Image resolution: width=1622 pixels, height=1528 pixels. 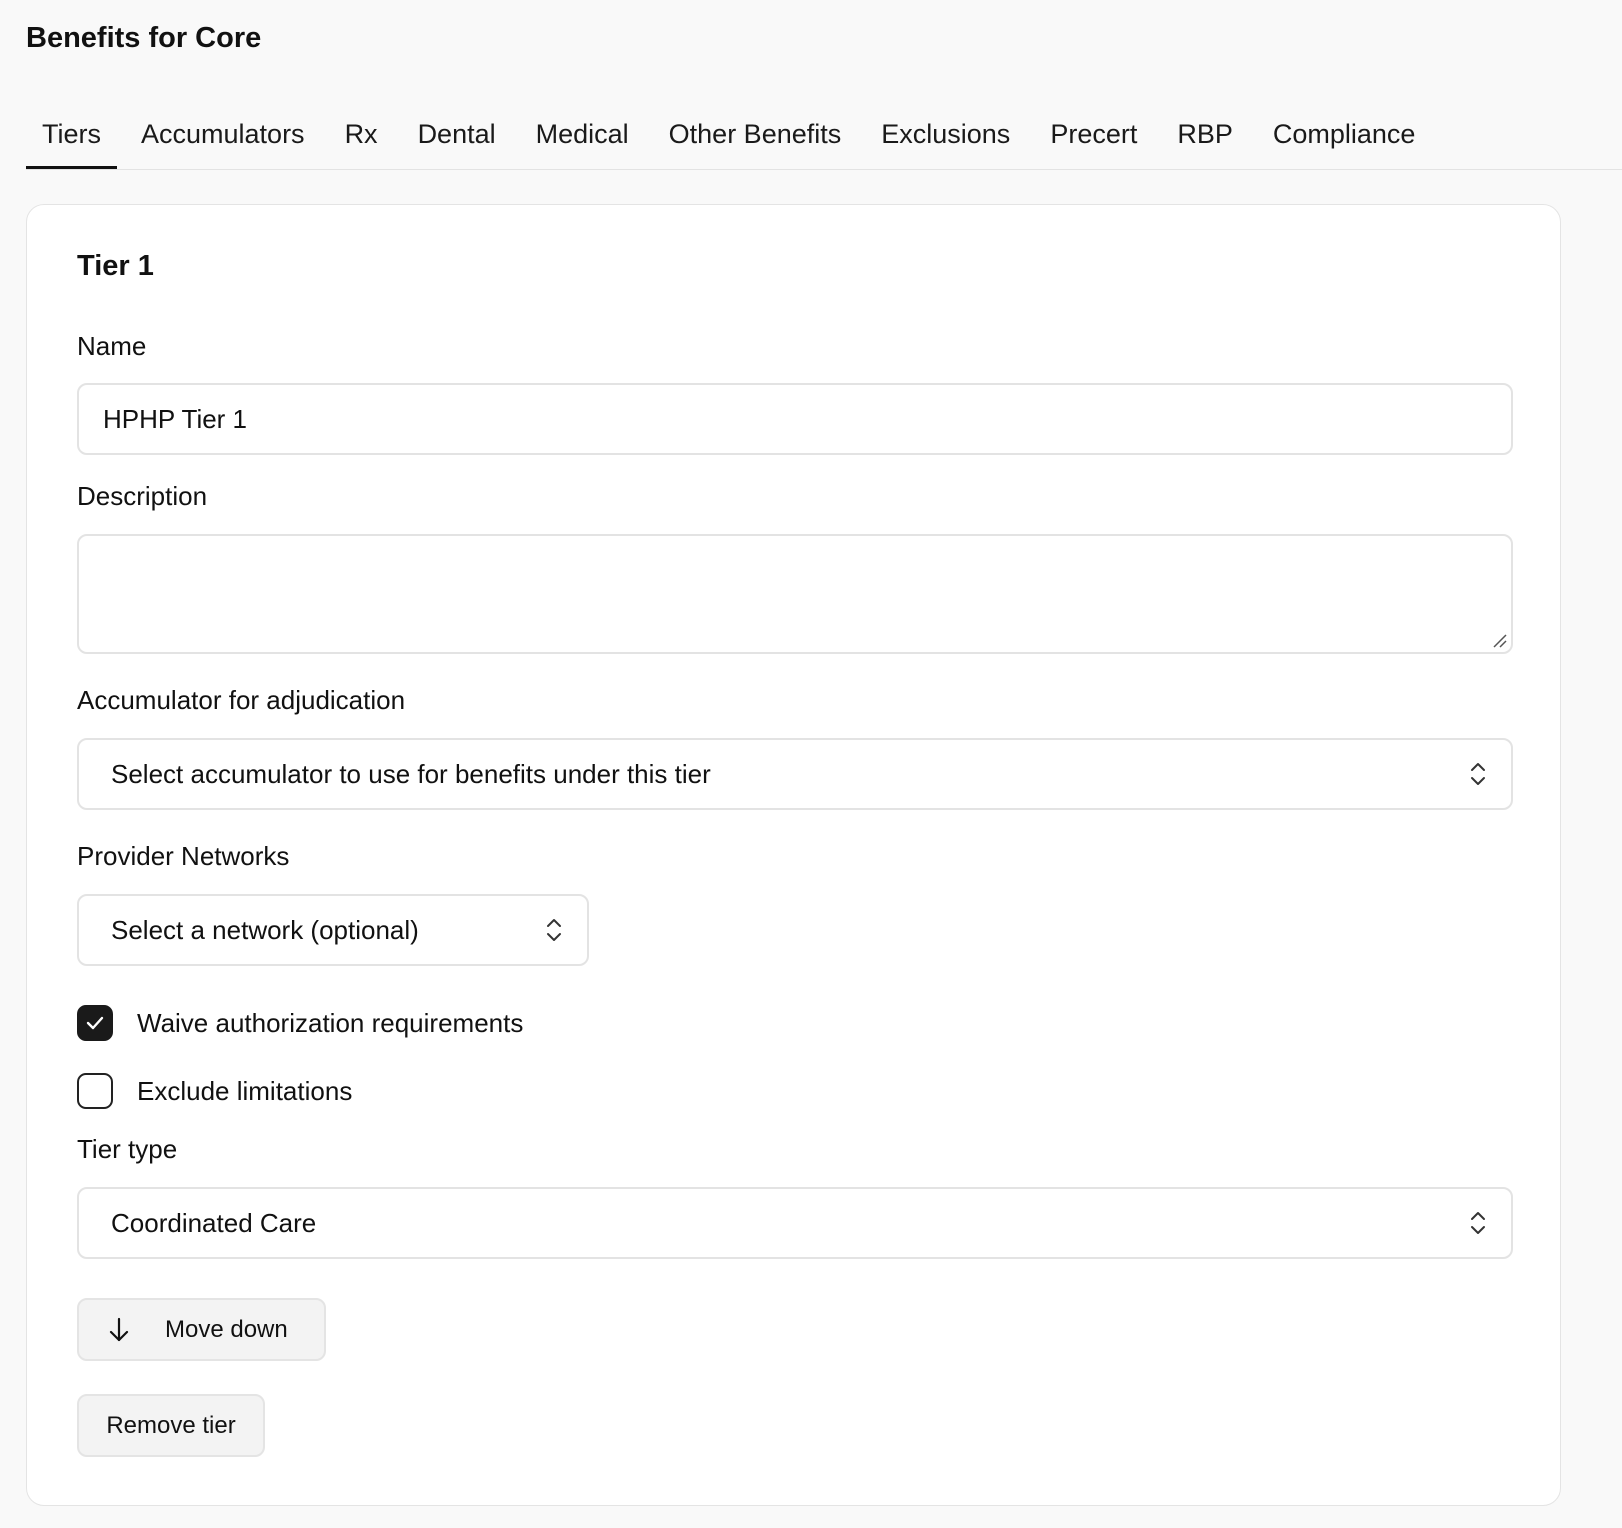 I want to click on waive-authorization-checkbox-row: Waive authorization requirements, so click(x=300, y=1023).